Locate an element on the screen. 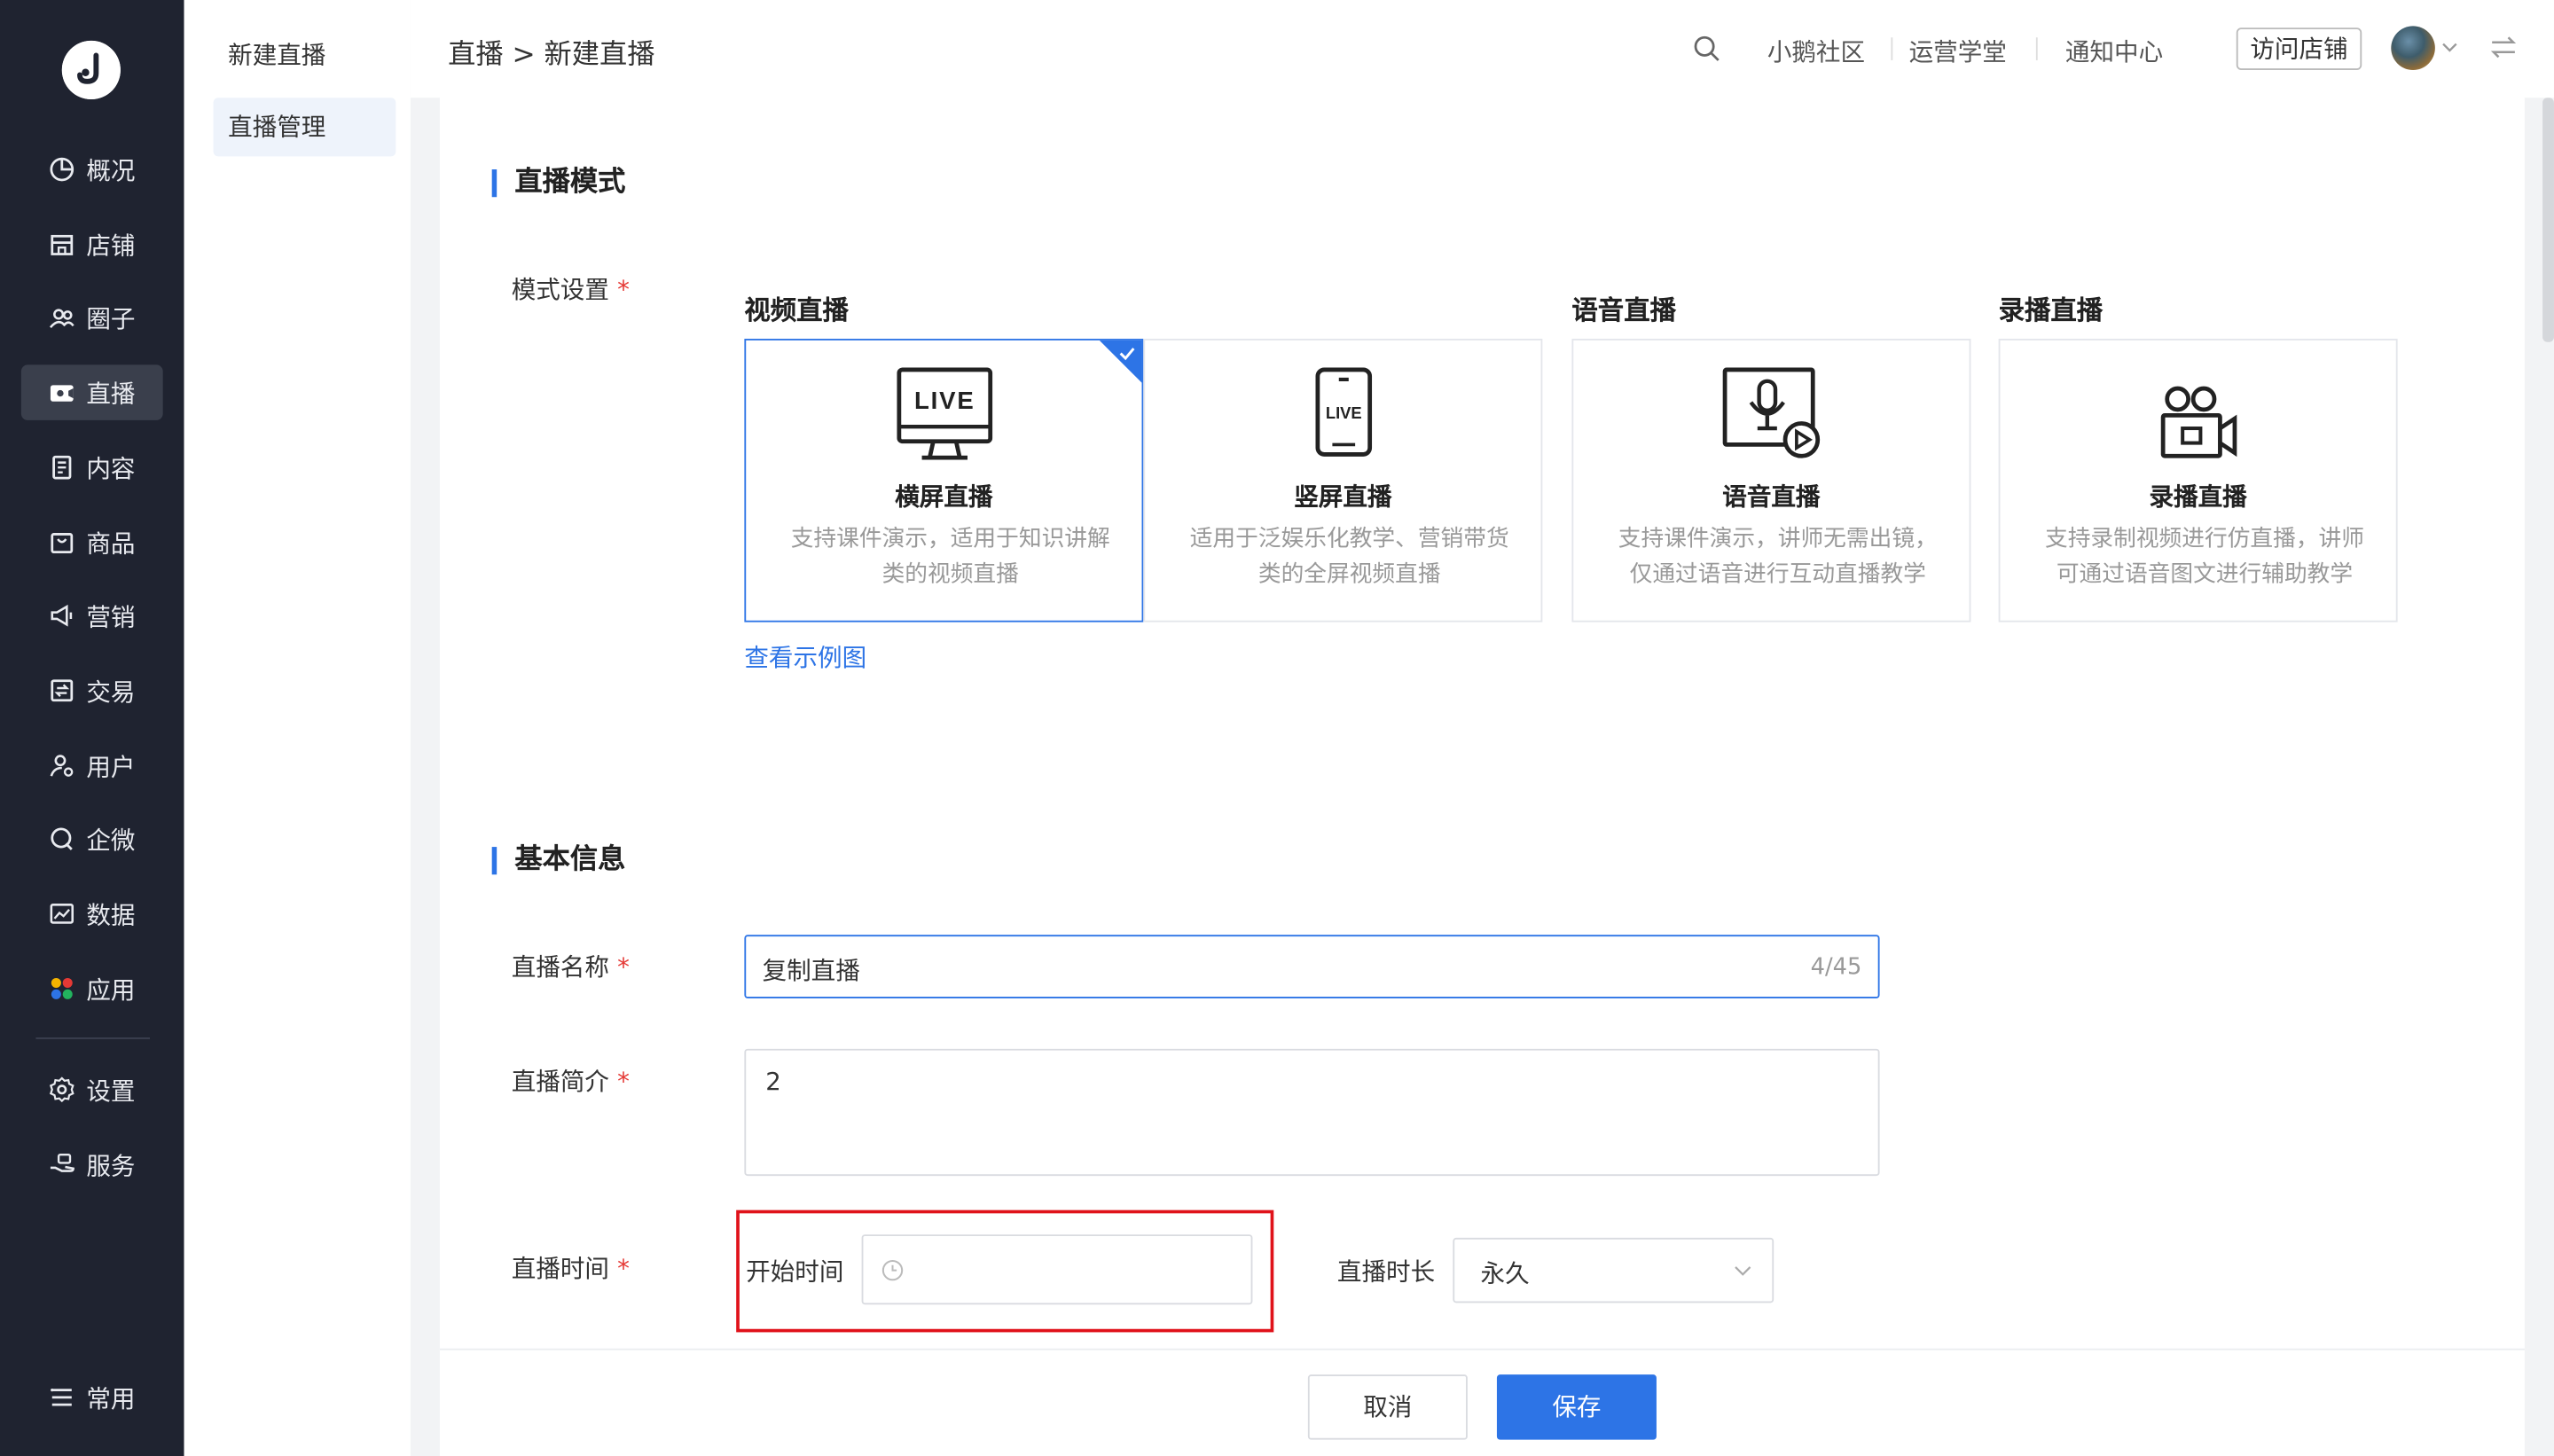 This screenshot has width=2554, height=1456. char-counter: 4/45 is located at coordinates (1836, 967).